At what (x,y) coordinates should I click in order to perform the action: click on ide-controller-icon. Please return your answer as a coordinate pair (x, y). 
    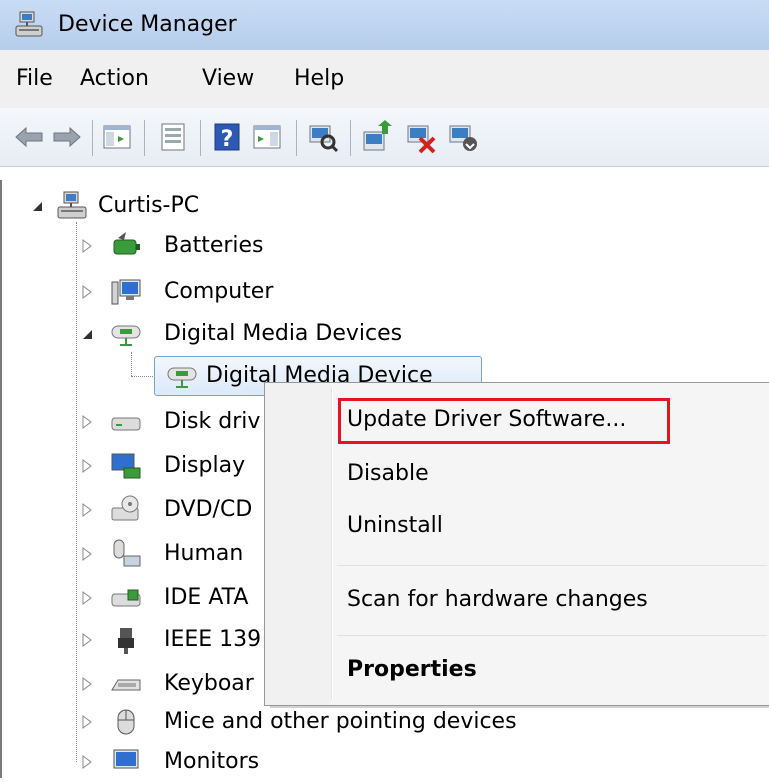
    Looking at the image, I should click on (126, 598).